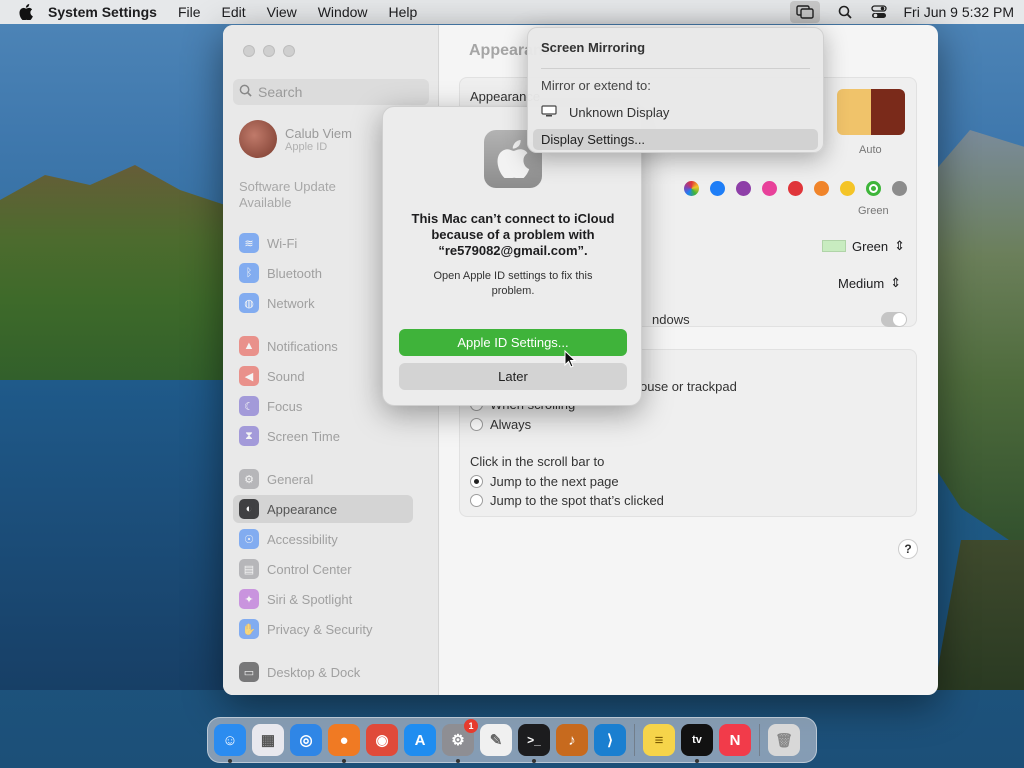 The image size is (1024, 768). I want to click on menu-clock: Fri Jun 9 5:32 PM, so click(959, 12).